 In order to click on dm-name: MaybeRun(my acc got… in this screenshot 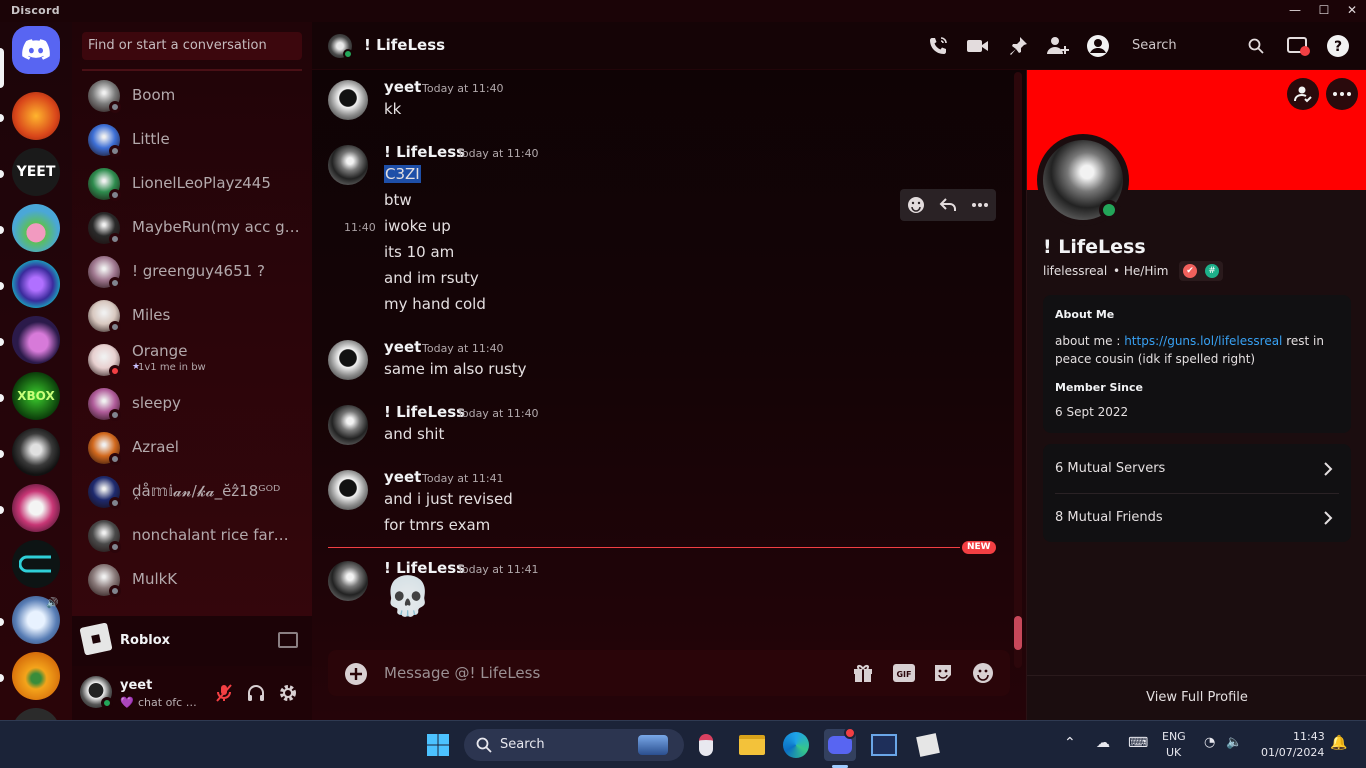, I will do `click(217, 227)`.